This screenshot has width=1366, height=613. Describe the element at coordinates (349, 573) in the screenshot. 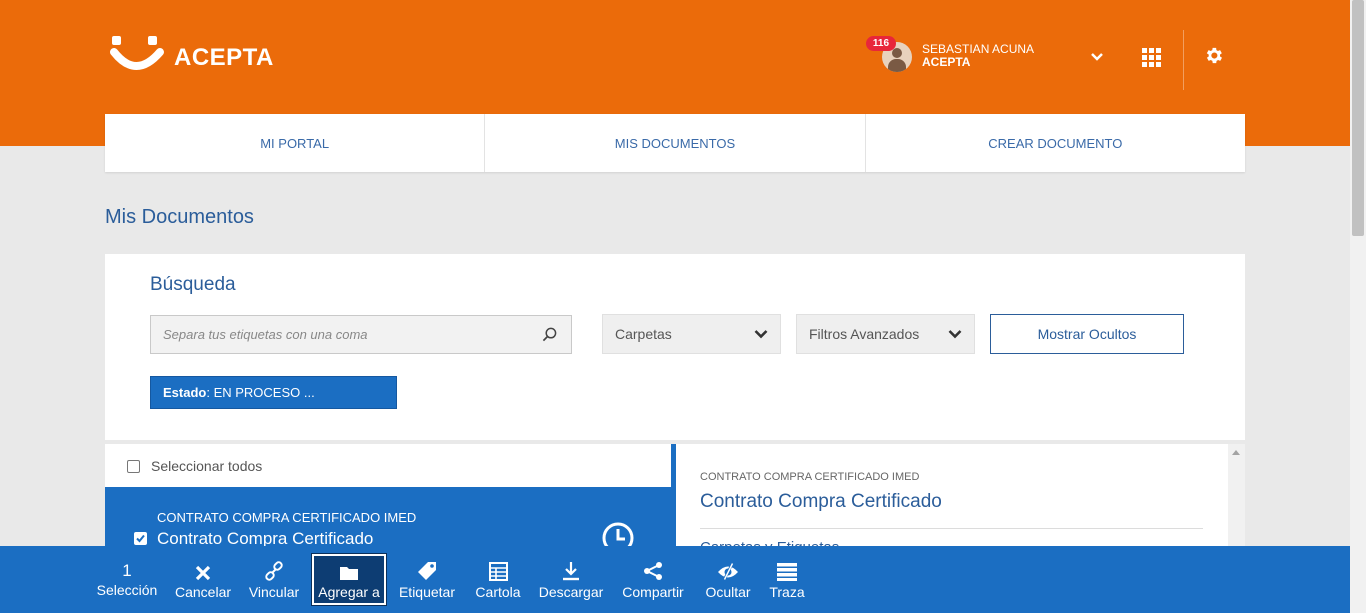

I see `folder-icon` at that location.